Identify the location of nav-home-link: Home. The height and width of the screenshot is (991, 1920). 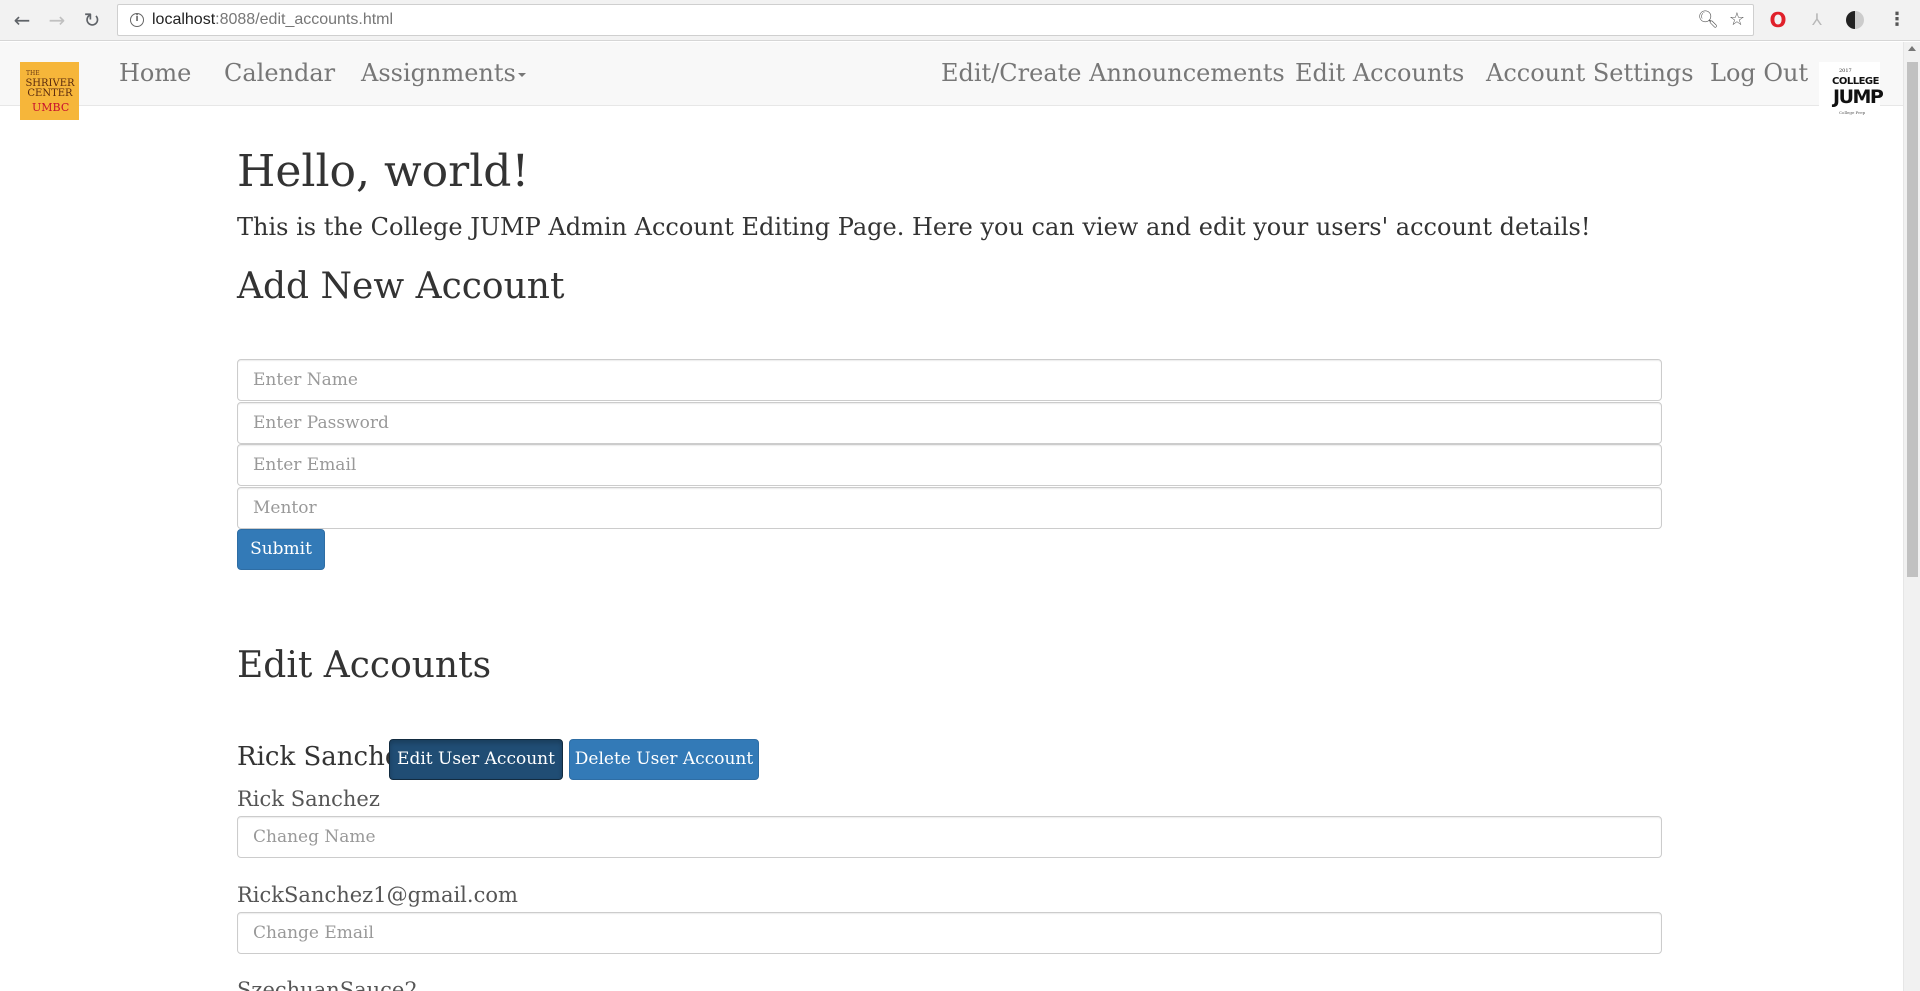
(155, 73).